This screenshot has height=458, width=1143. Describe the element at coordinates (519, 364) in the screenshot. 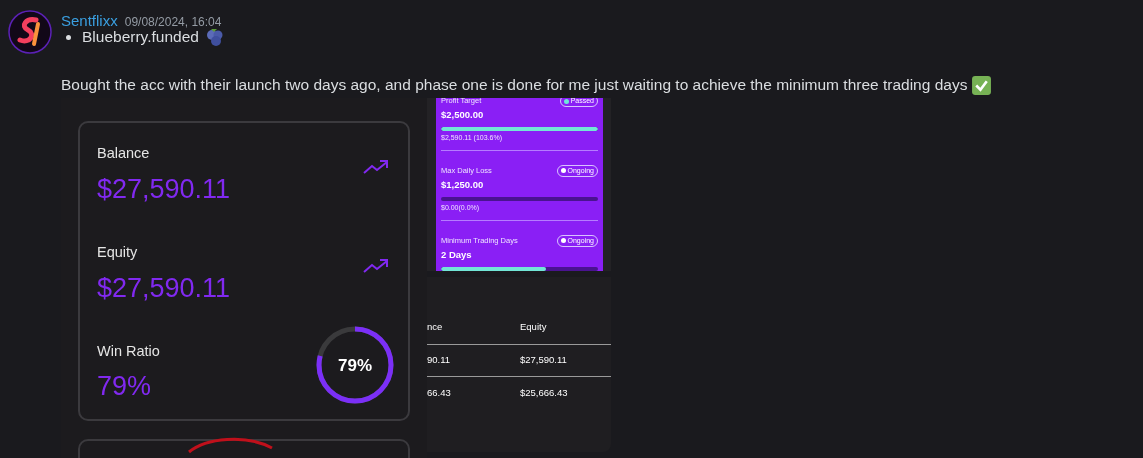

I see `table-screenshot: nce Equity 90.11 $27,590.11 66.43 $25,666.43` at that location.